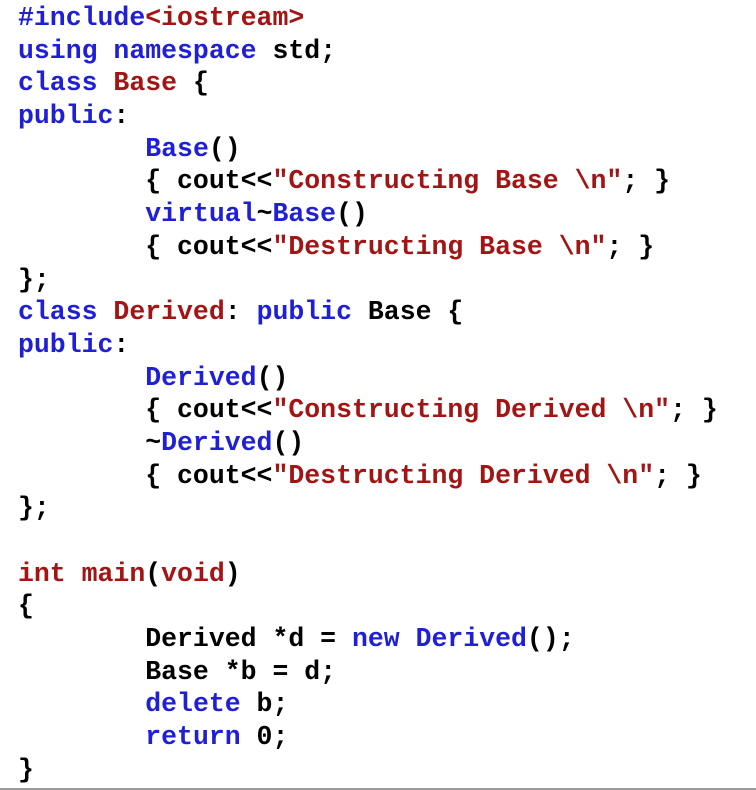  What do you see at coordinates (82, 18) in the screenshot?
I see `code-token: #include` at bounding box center [82, 18].